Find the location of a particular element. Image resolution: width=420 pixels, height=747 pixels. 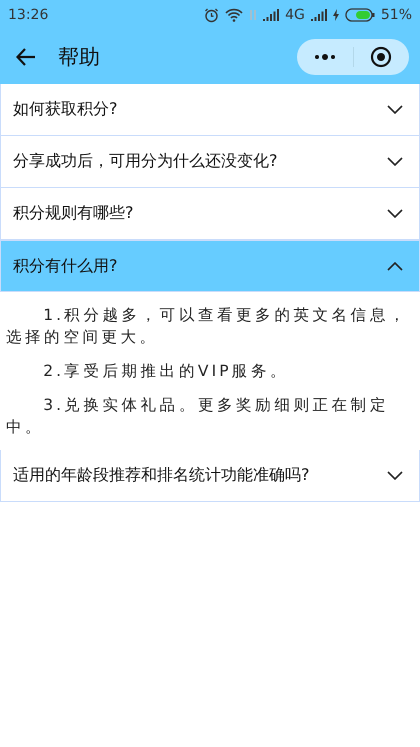

battery-icon is located at coordinates (359, 15).